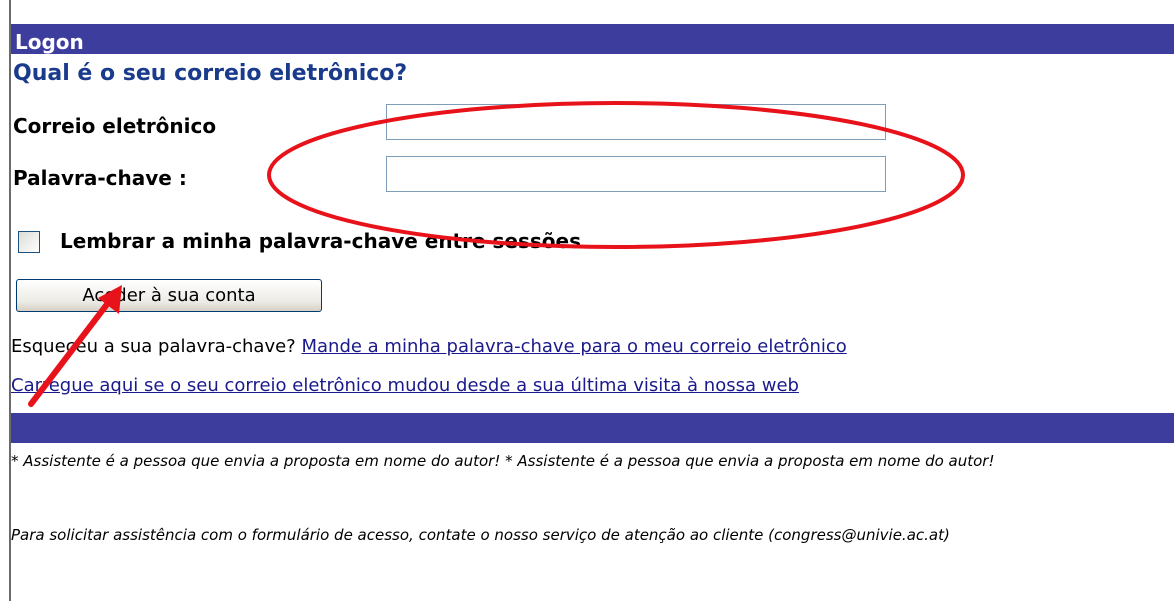 This screenshot has height=601, width=1174. I want to click on footer-bar, so click(592, 428).